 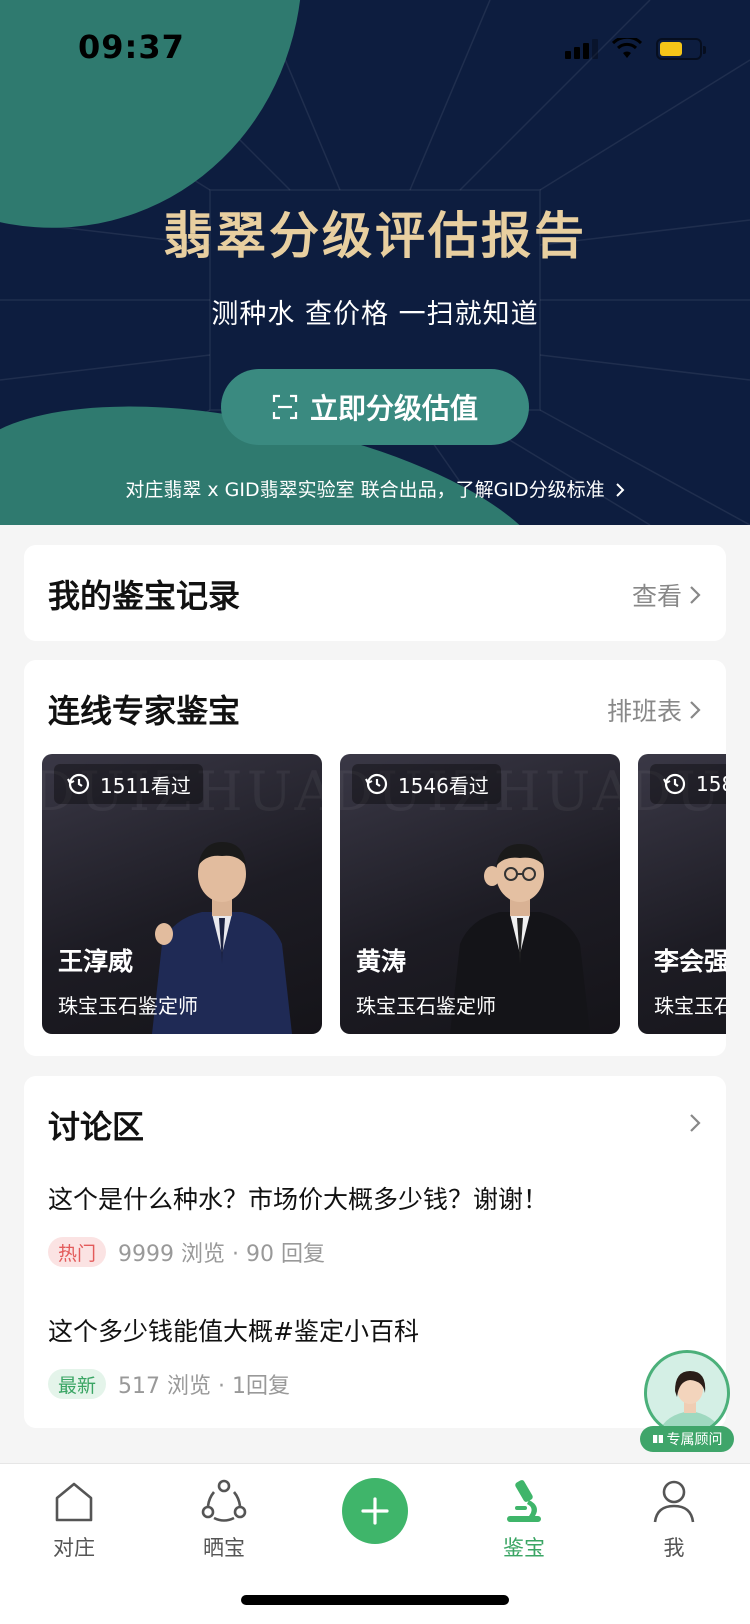 I want to click on wifi-icon, so click(x=627, y=48).